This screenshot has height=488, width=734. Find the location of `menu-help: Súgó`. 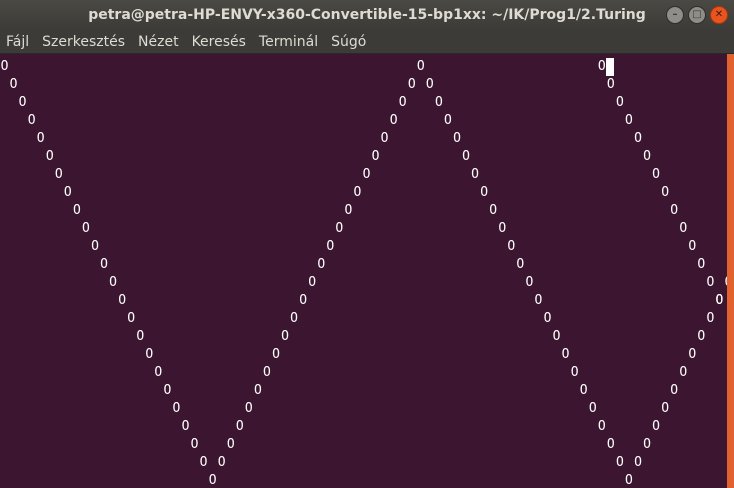

menu-help: Súgó is located at coordinates (348, 42).